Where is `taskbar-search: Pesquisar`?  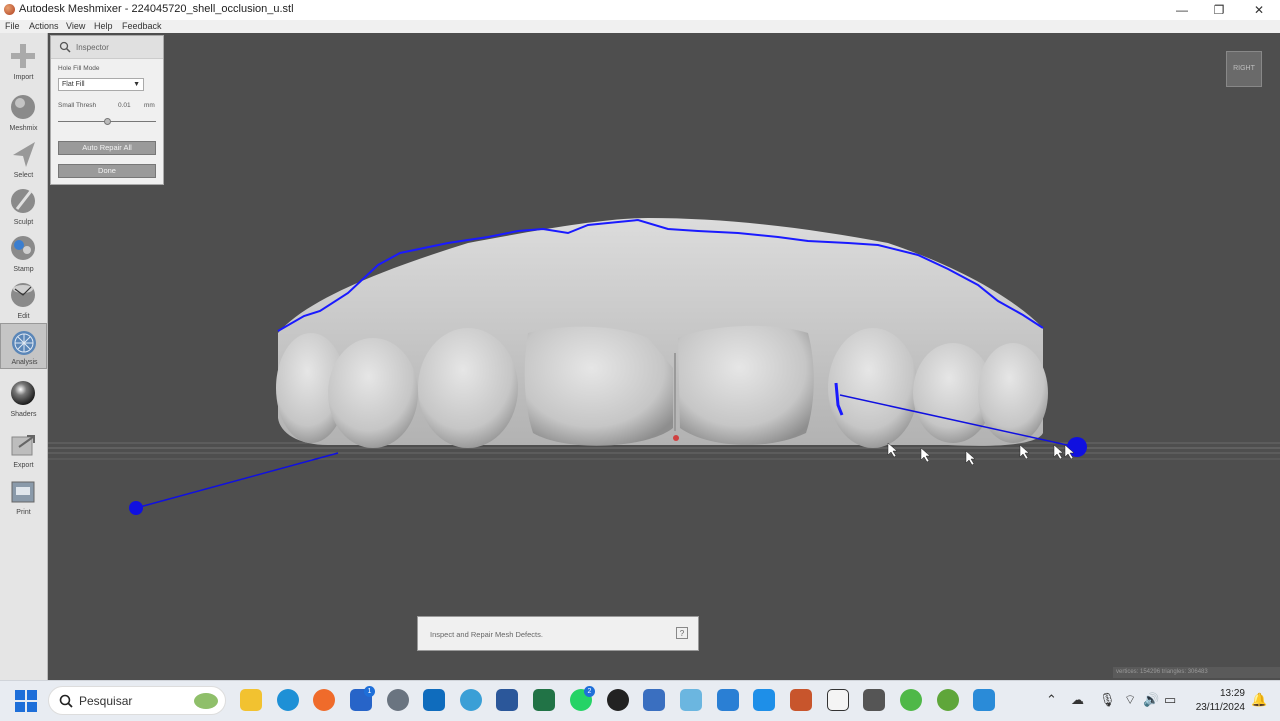
taskbar-search: Pesquisar is located at coordinates (137, 700).